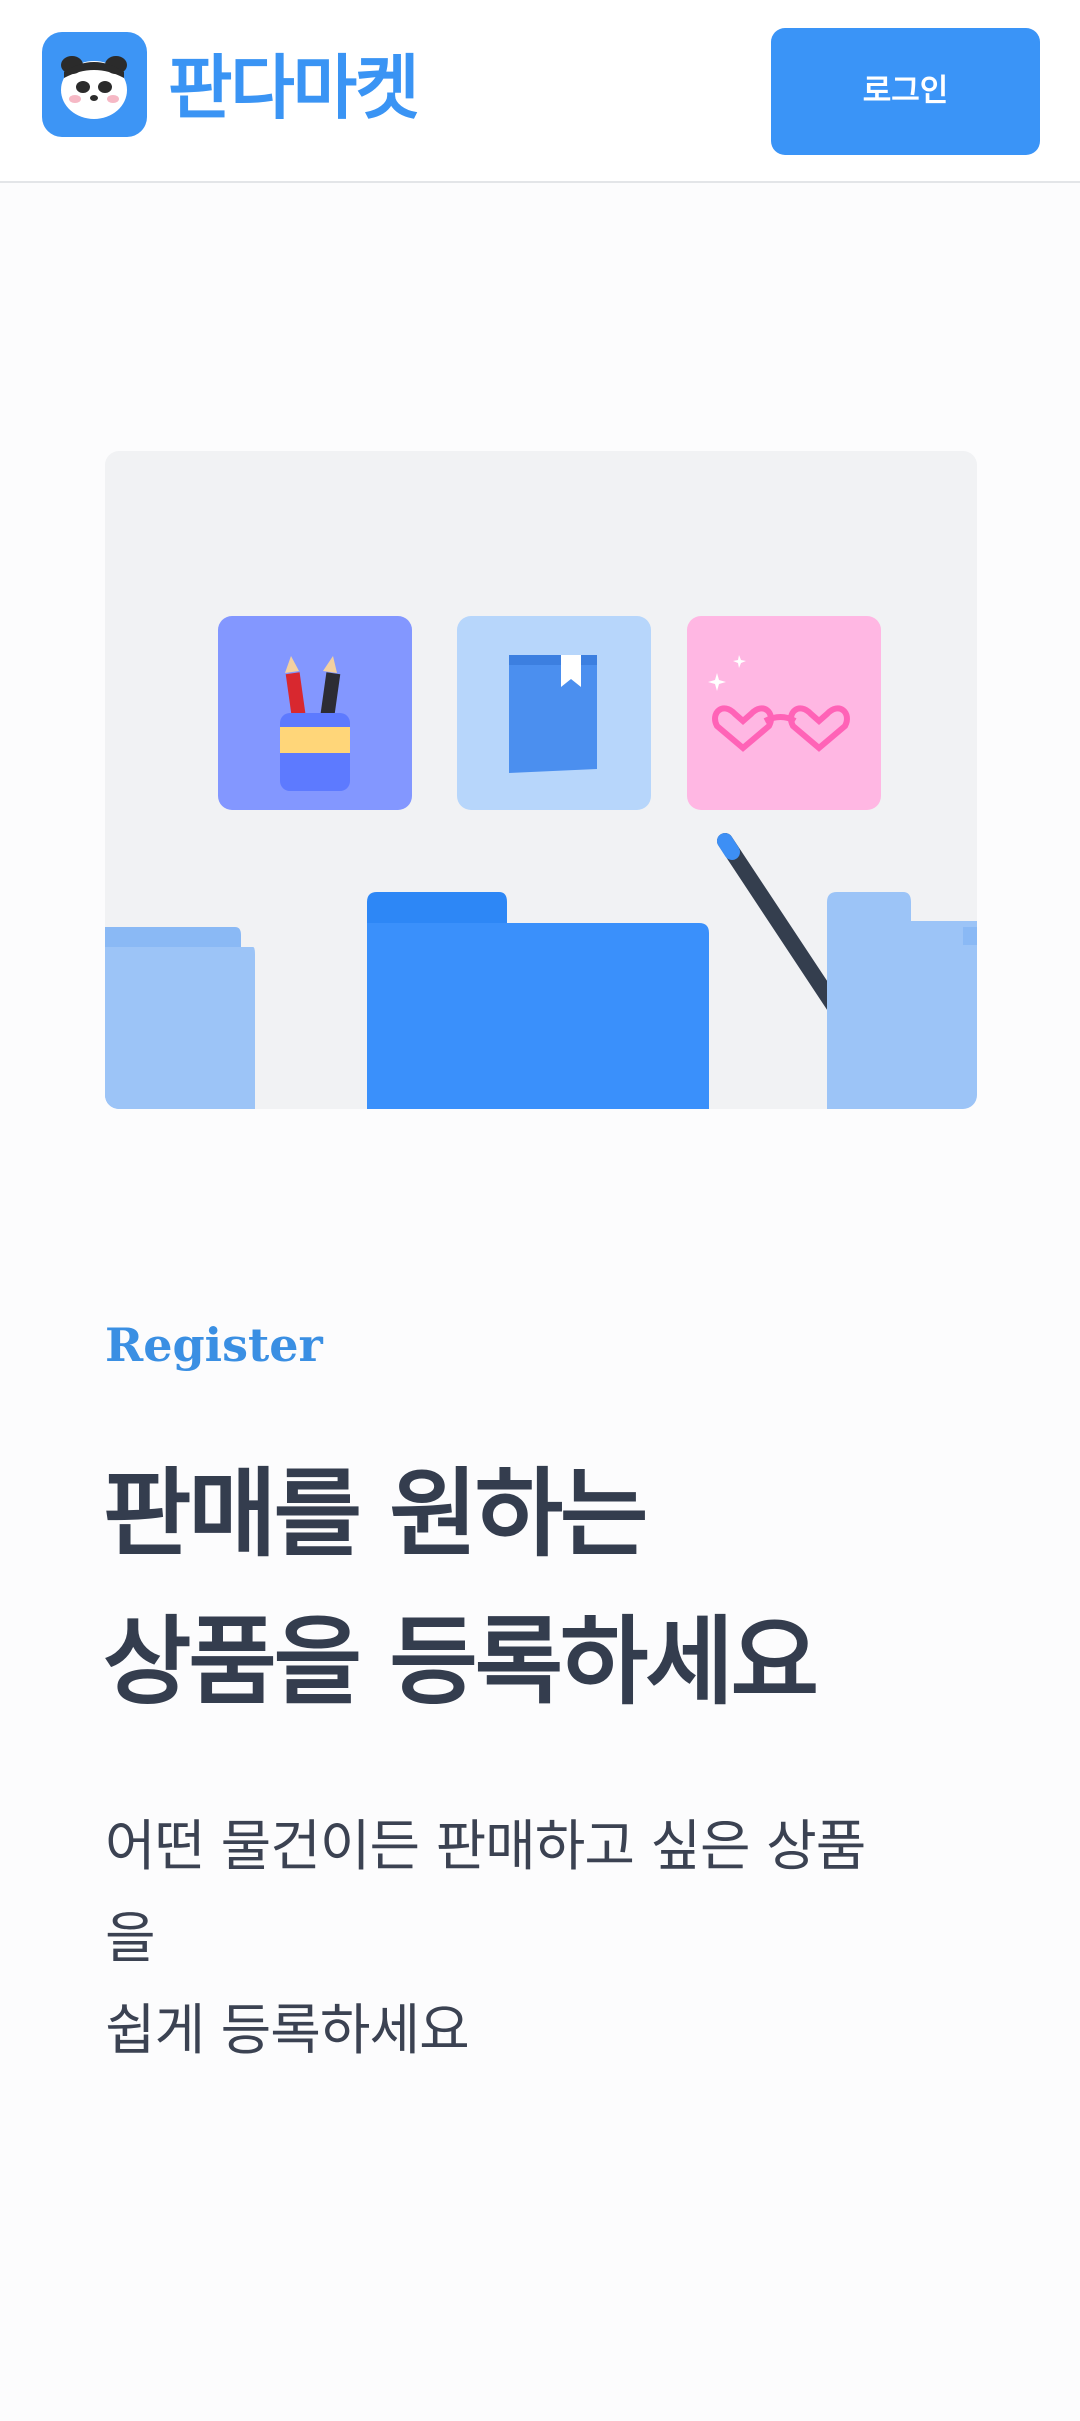  Describe the element at coordinates (94, 84) in the screenshot. I see `panda-face-icon` at that location.